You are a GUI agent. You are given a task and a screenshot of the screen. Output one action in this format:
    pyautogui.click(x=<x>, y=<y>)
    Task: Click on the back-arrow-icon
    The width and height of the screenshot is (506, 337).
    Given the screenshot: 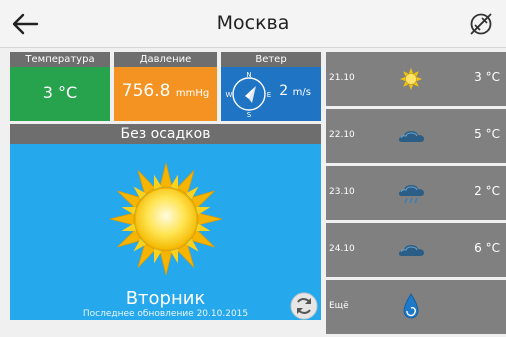 What is the action you would take?
    pyautogui.click(x=25, y=24)
    